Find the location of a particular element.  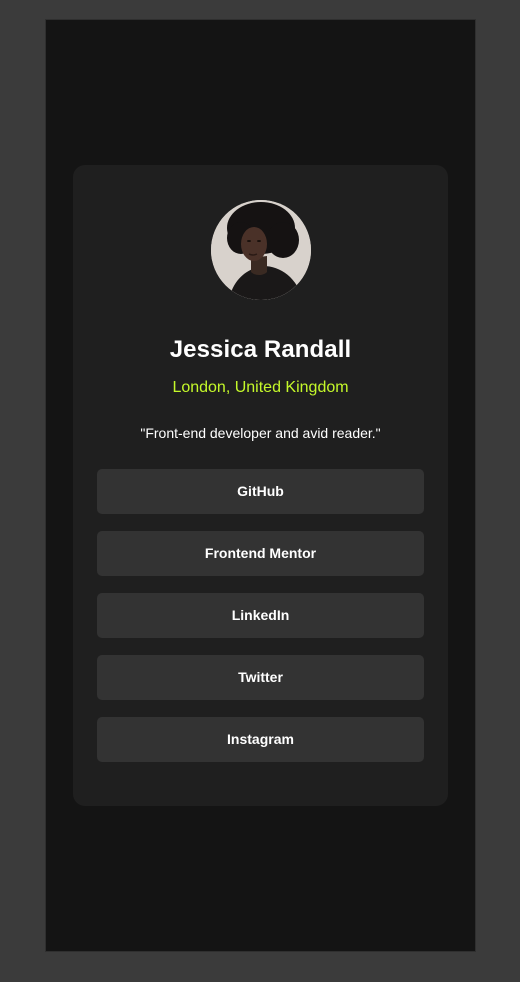

avatar is located at coordinates (261, 250).